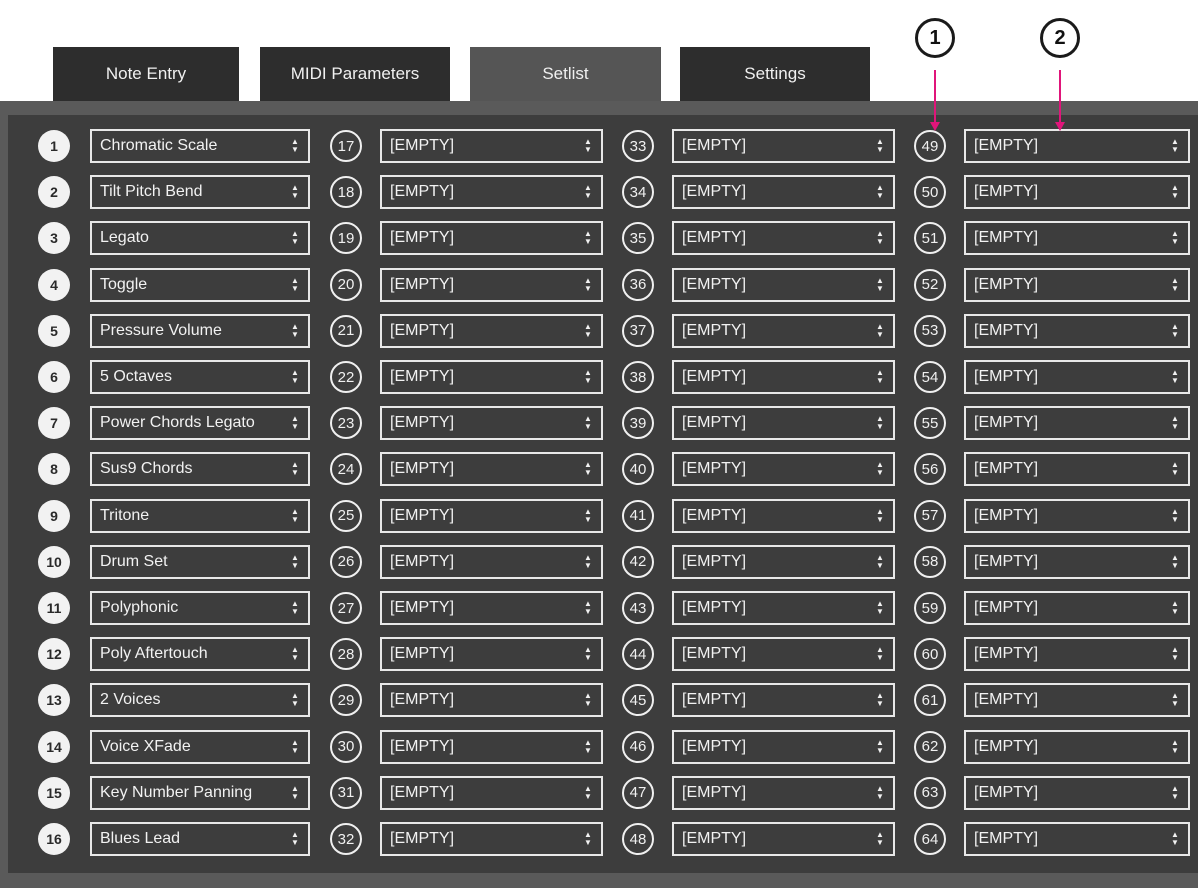 The image size is (1198, 888). Describe the element at coordinates (491, 377) in the screenshot. I see `slot-preset-select-22: [EMPTY] ▲ ▼` at that location.